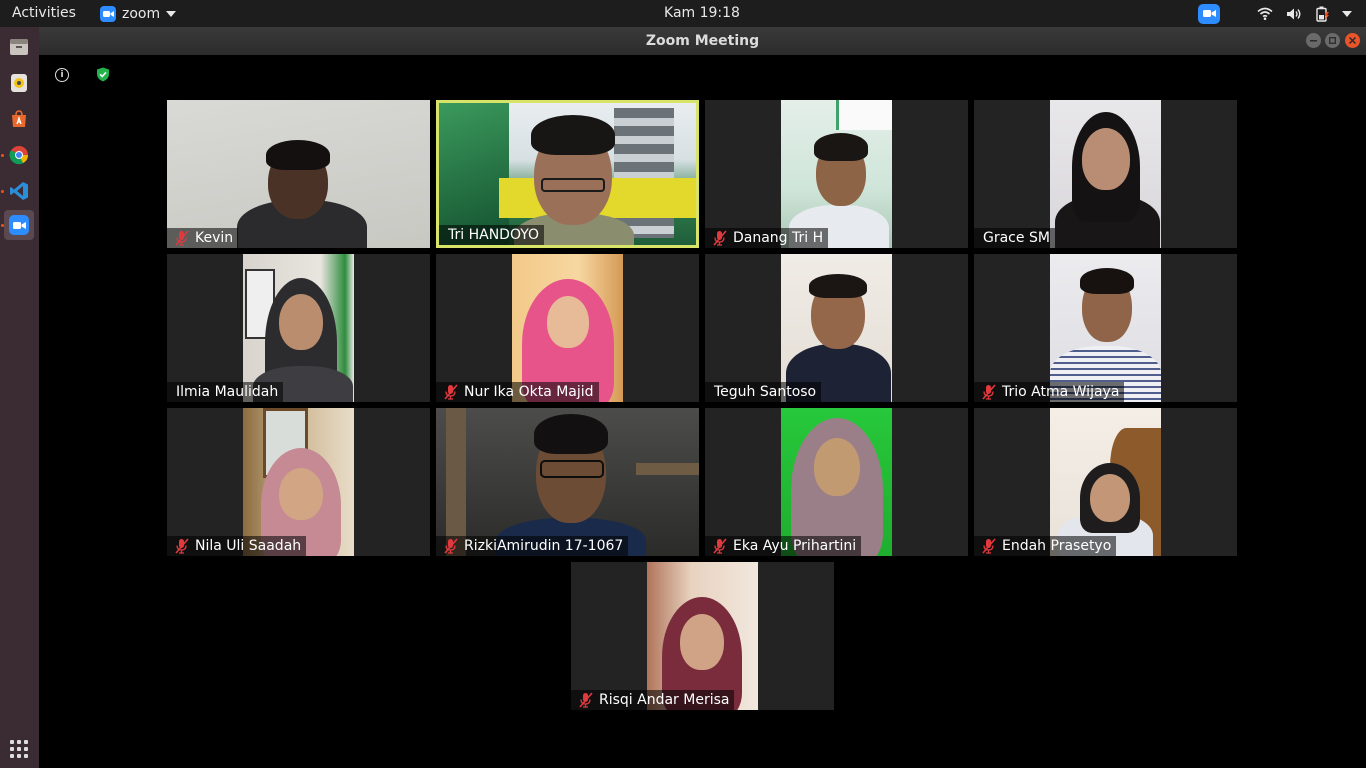 The width and height of the screenshot is (1366, 768). Describe the element at coordinates (1313, 40) in the screenshot. I see `minimize-button` at that location.